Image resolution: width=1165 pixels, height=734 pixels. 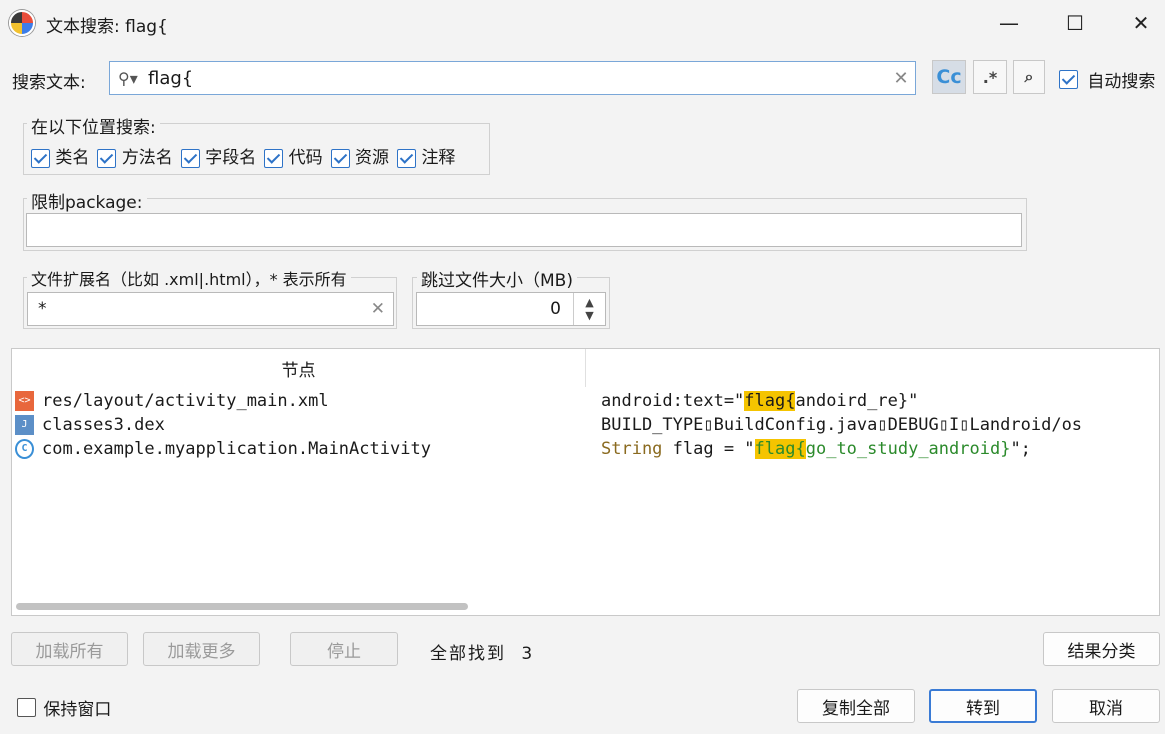 I want to click on column-header-code, so click(x=872, y=368).